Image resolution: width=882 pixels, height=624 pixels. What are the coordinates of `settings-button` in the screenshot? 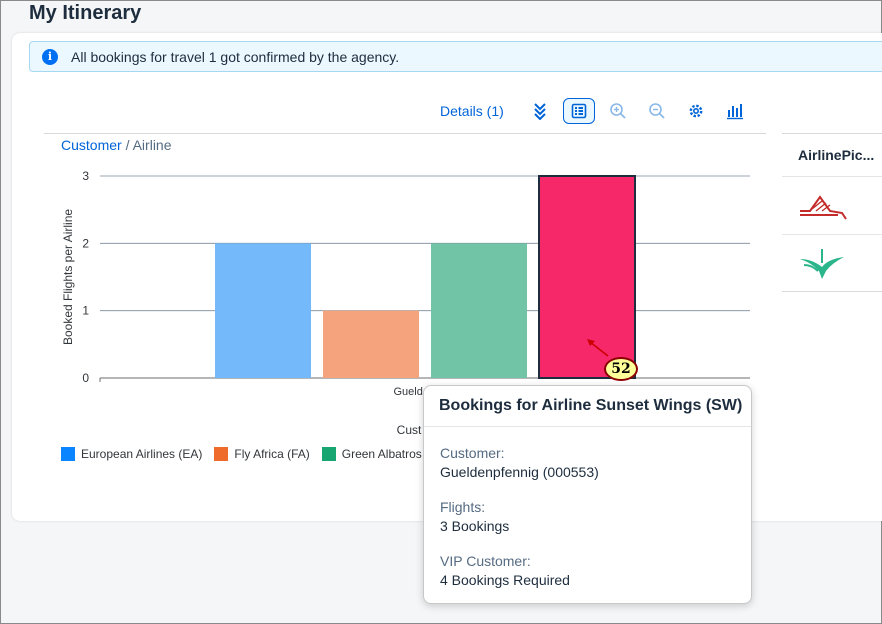 It's located at (696, 111).